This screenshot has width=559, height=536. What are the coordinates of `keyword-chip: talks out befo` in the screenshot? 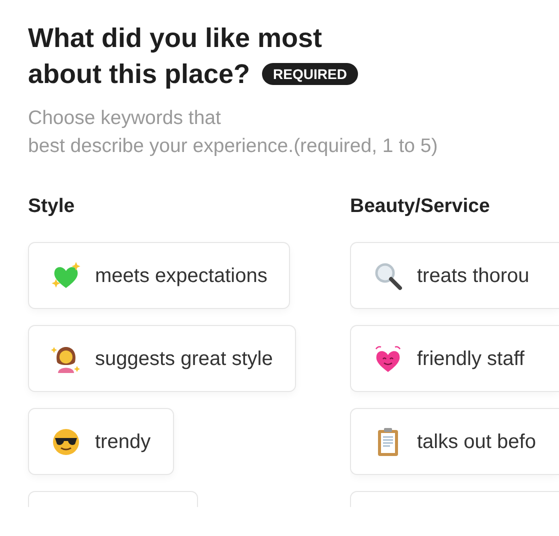 It's located at (454, 441).